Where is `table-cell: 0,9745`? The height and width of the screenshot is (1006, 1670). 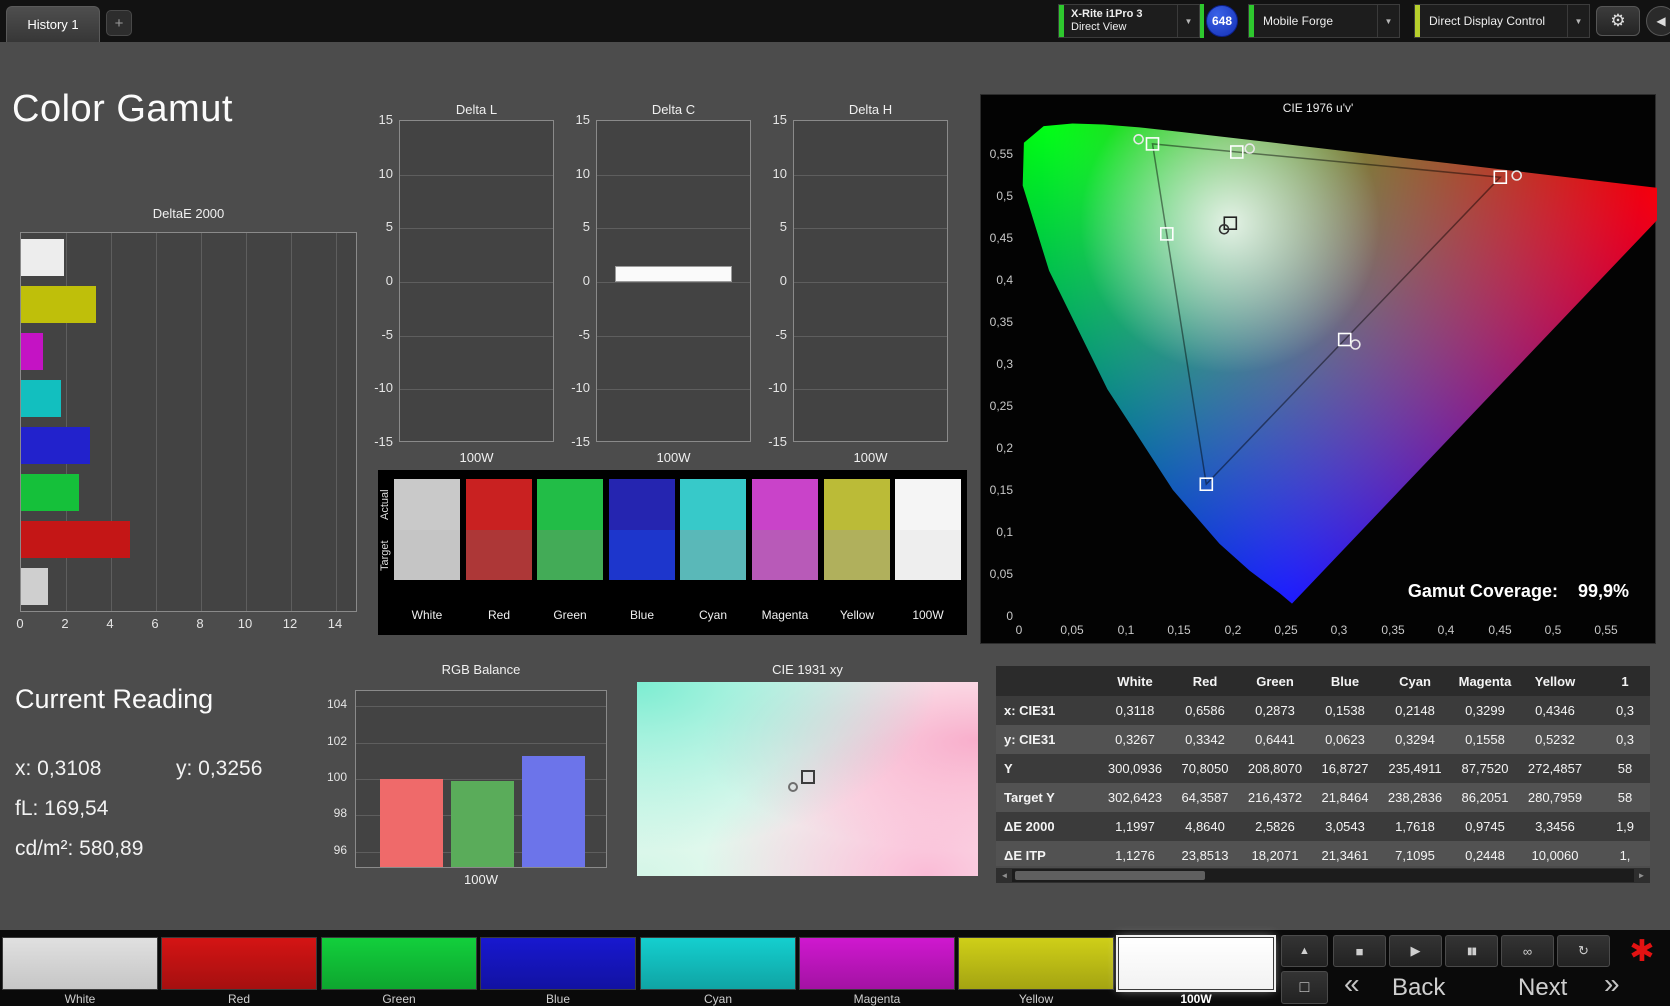 table-cell: 0,9745 is located at coordinates (1485, 826).